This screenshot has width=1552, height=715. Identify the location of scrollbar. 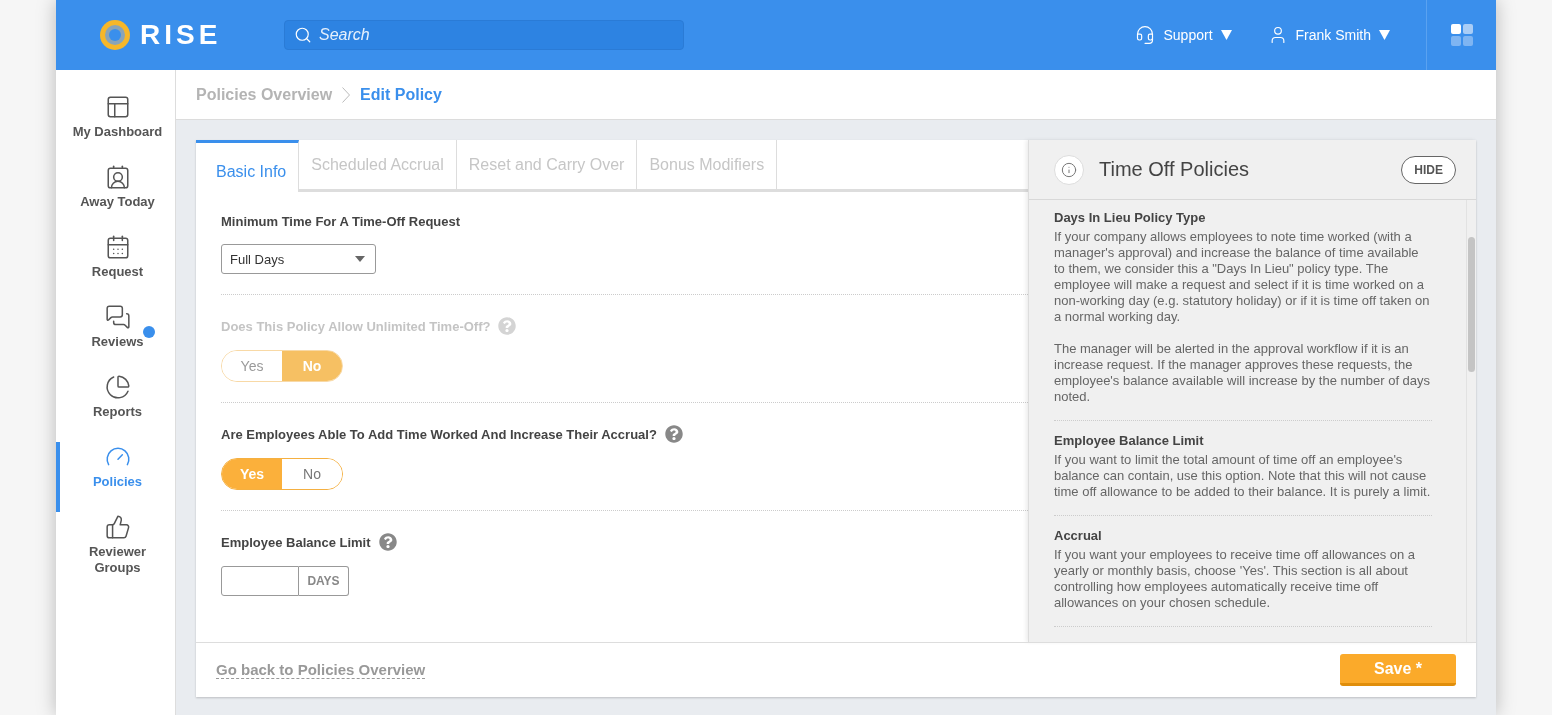
(1471, 421).